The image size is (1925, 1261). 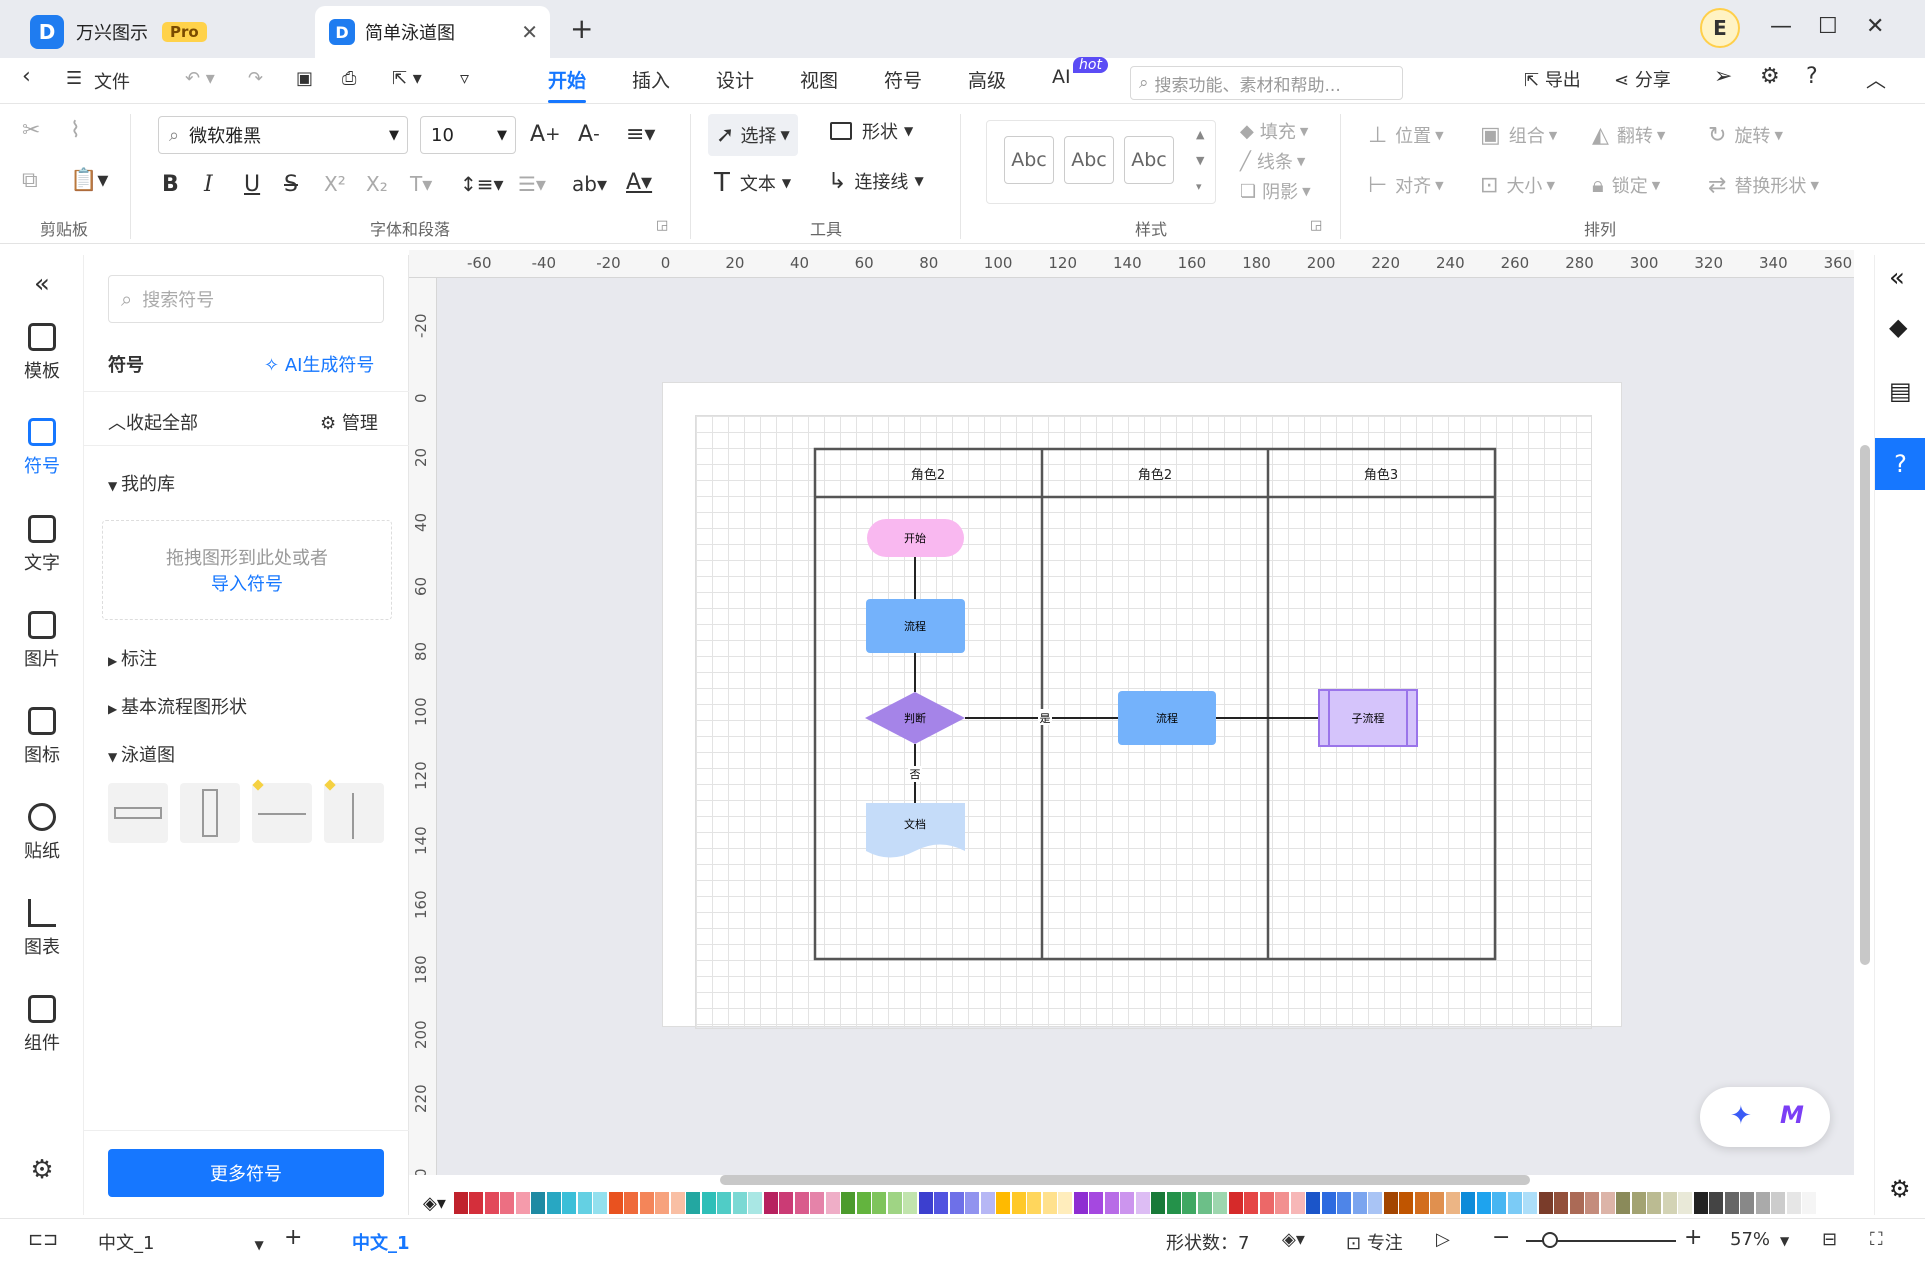 I want to click on category-my-library: ▼ 我的库, so click(x=141, y=483).